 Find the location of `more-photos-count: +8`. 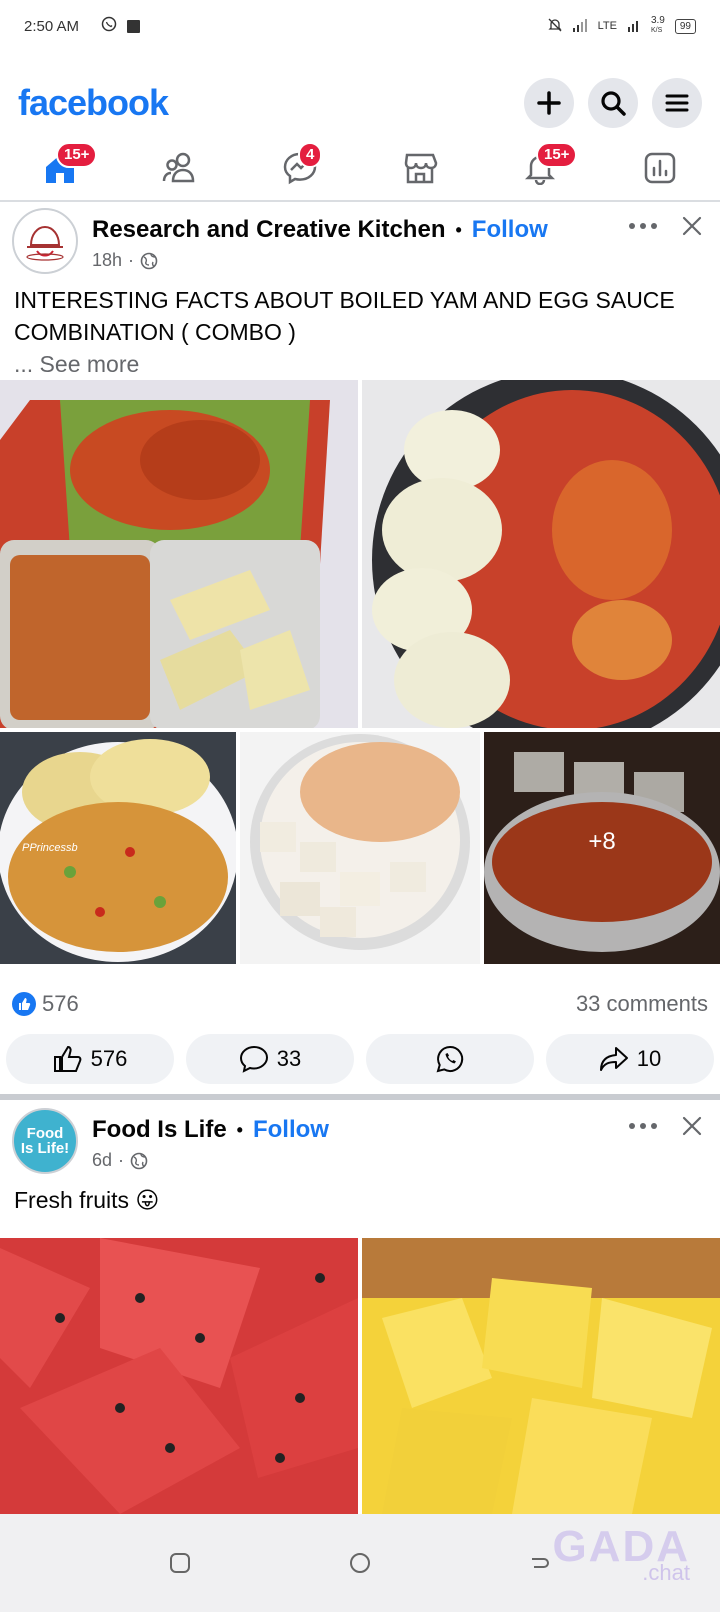

more-photos-count: +8 is located at coordinates (602, 841).